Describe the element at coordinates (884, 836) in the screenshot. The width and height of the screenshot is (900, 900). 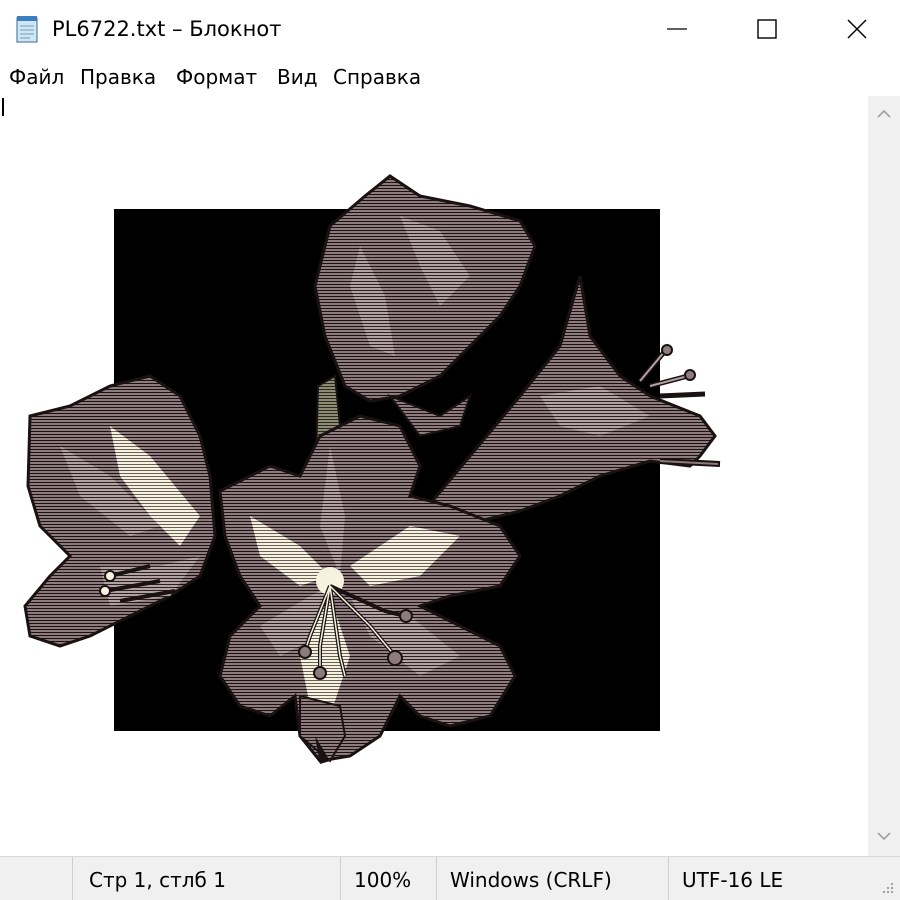
I see `scroll-down-arrow-icon` at that location.